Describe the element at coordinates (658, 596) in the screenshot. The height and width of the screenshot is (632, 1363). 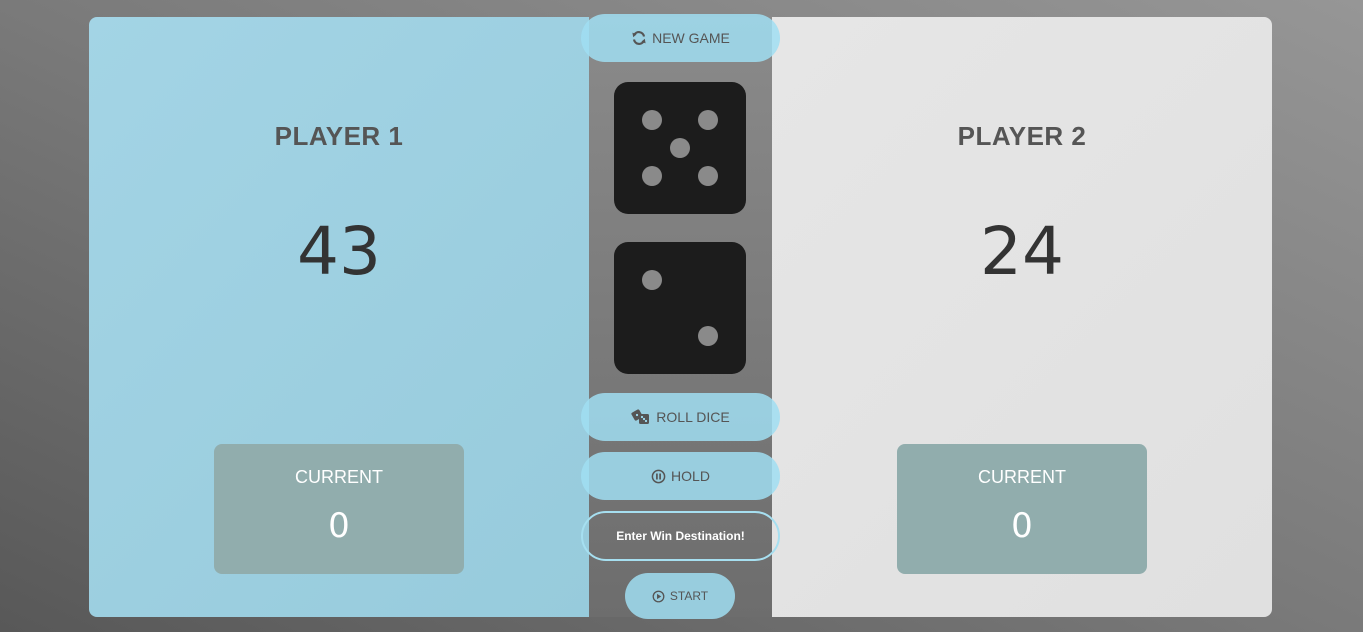
I see `play-circle-icon` at that location.